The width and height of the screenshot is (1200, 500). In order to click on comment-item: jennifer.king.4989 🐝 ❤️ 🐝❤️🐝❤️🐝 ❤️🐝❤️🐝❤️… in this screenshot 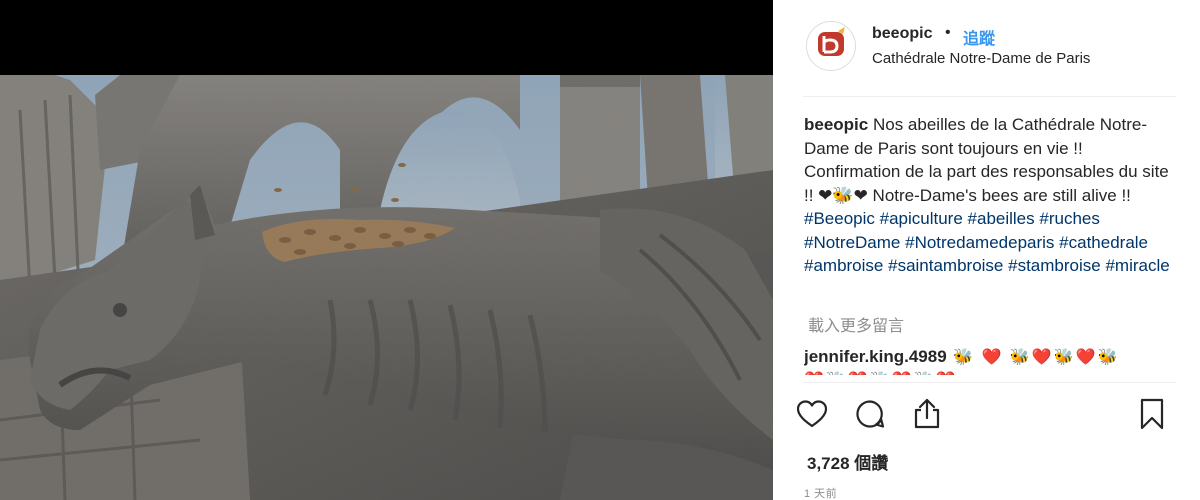, I will do `click(994, 360)`.